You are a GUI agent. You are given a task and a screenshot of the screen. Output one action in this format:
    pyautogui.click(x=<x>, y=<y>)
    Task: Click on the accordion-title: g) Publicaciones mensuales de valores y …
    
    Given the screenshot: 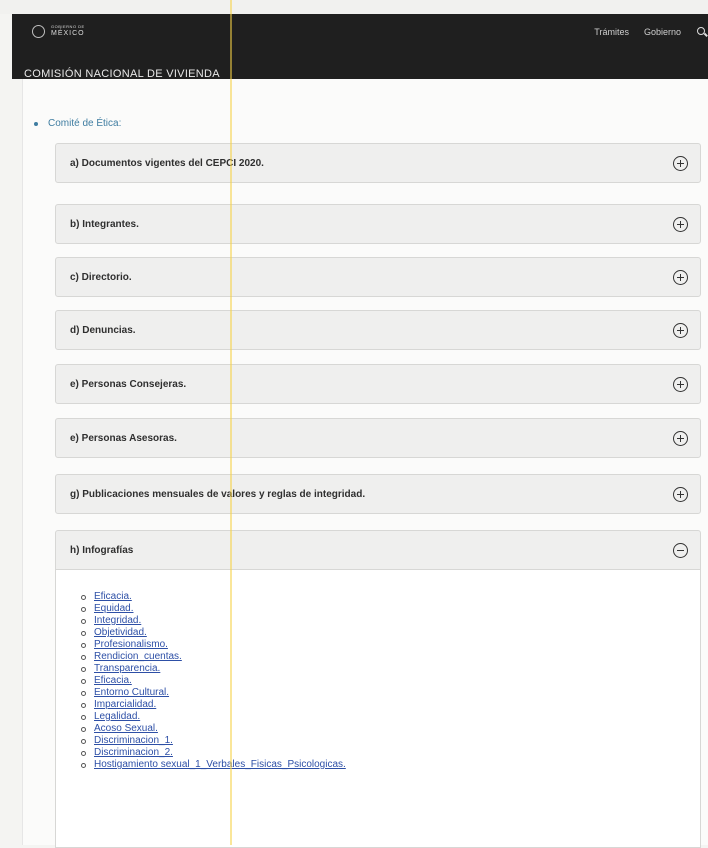 What is the action you would take?
    pyautogui.click(x=218, y=494)
    